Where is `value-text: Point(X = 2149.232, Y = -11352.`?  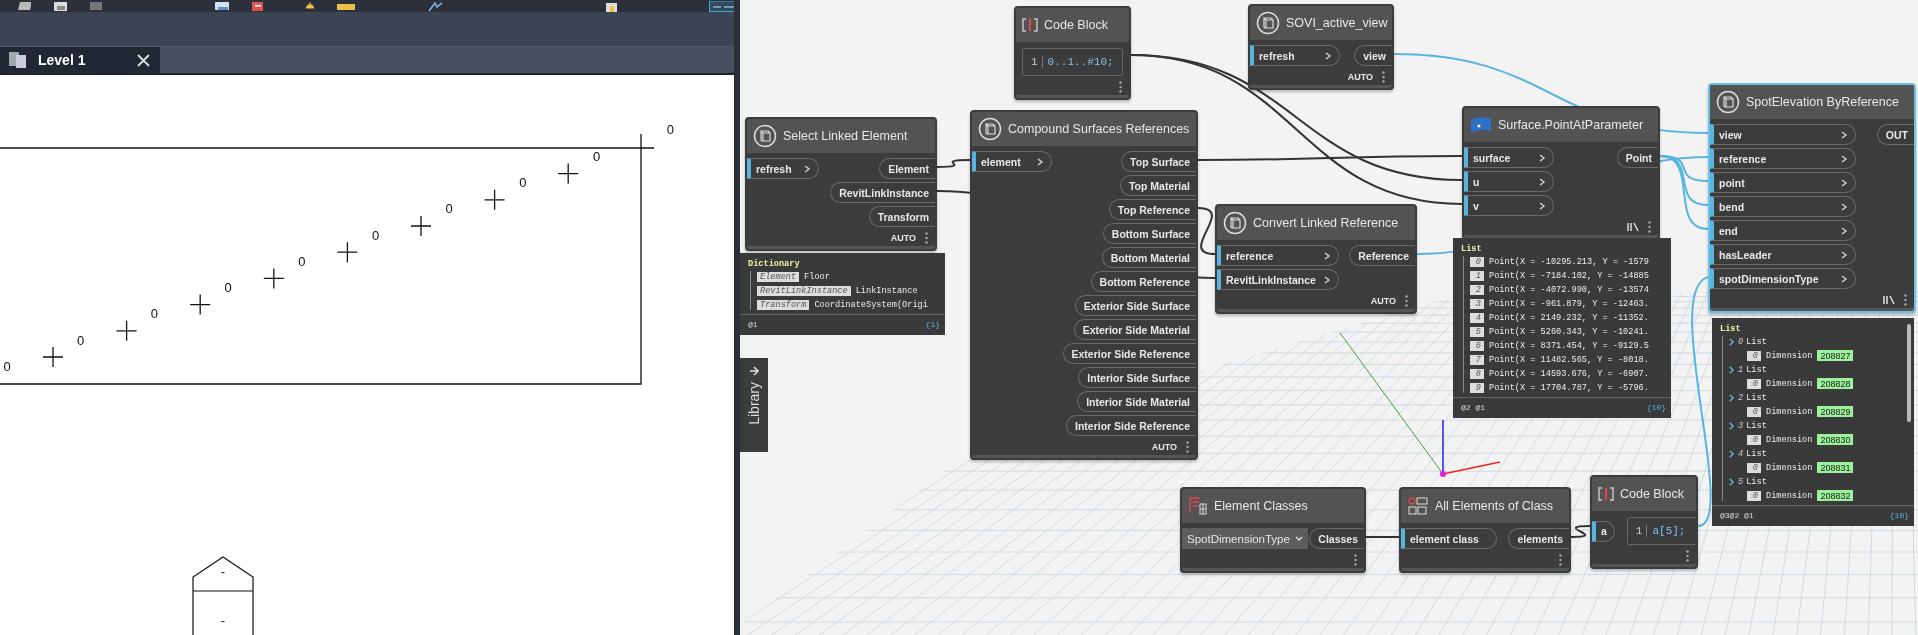 value-text: Point(X = 2149.232, Y = -11352. is located at coordinates (1569, 317).